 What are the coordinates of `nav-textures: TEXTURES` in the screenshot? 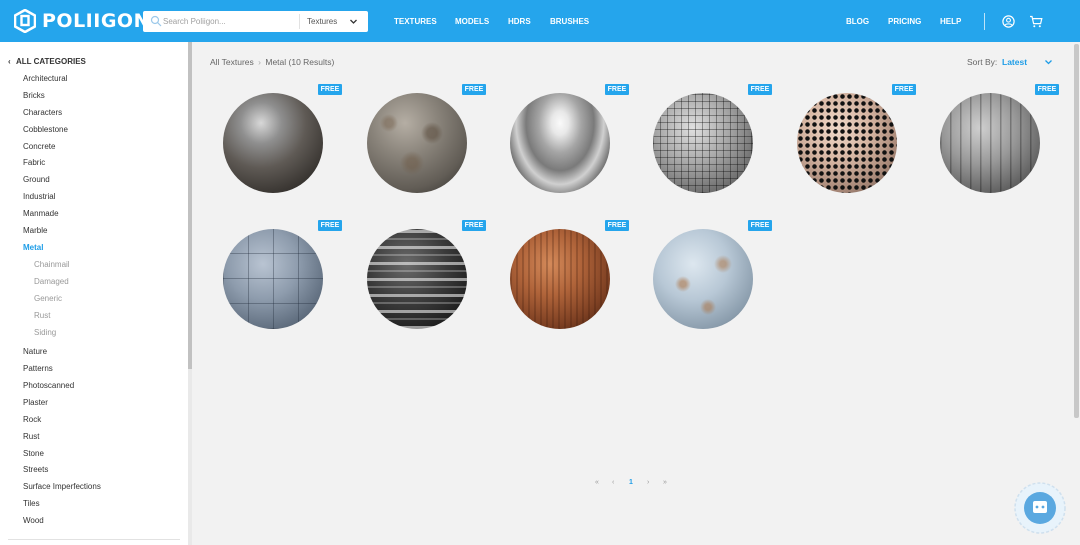 It's located at (415, 21).